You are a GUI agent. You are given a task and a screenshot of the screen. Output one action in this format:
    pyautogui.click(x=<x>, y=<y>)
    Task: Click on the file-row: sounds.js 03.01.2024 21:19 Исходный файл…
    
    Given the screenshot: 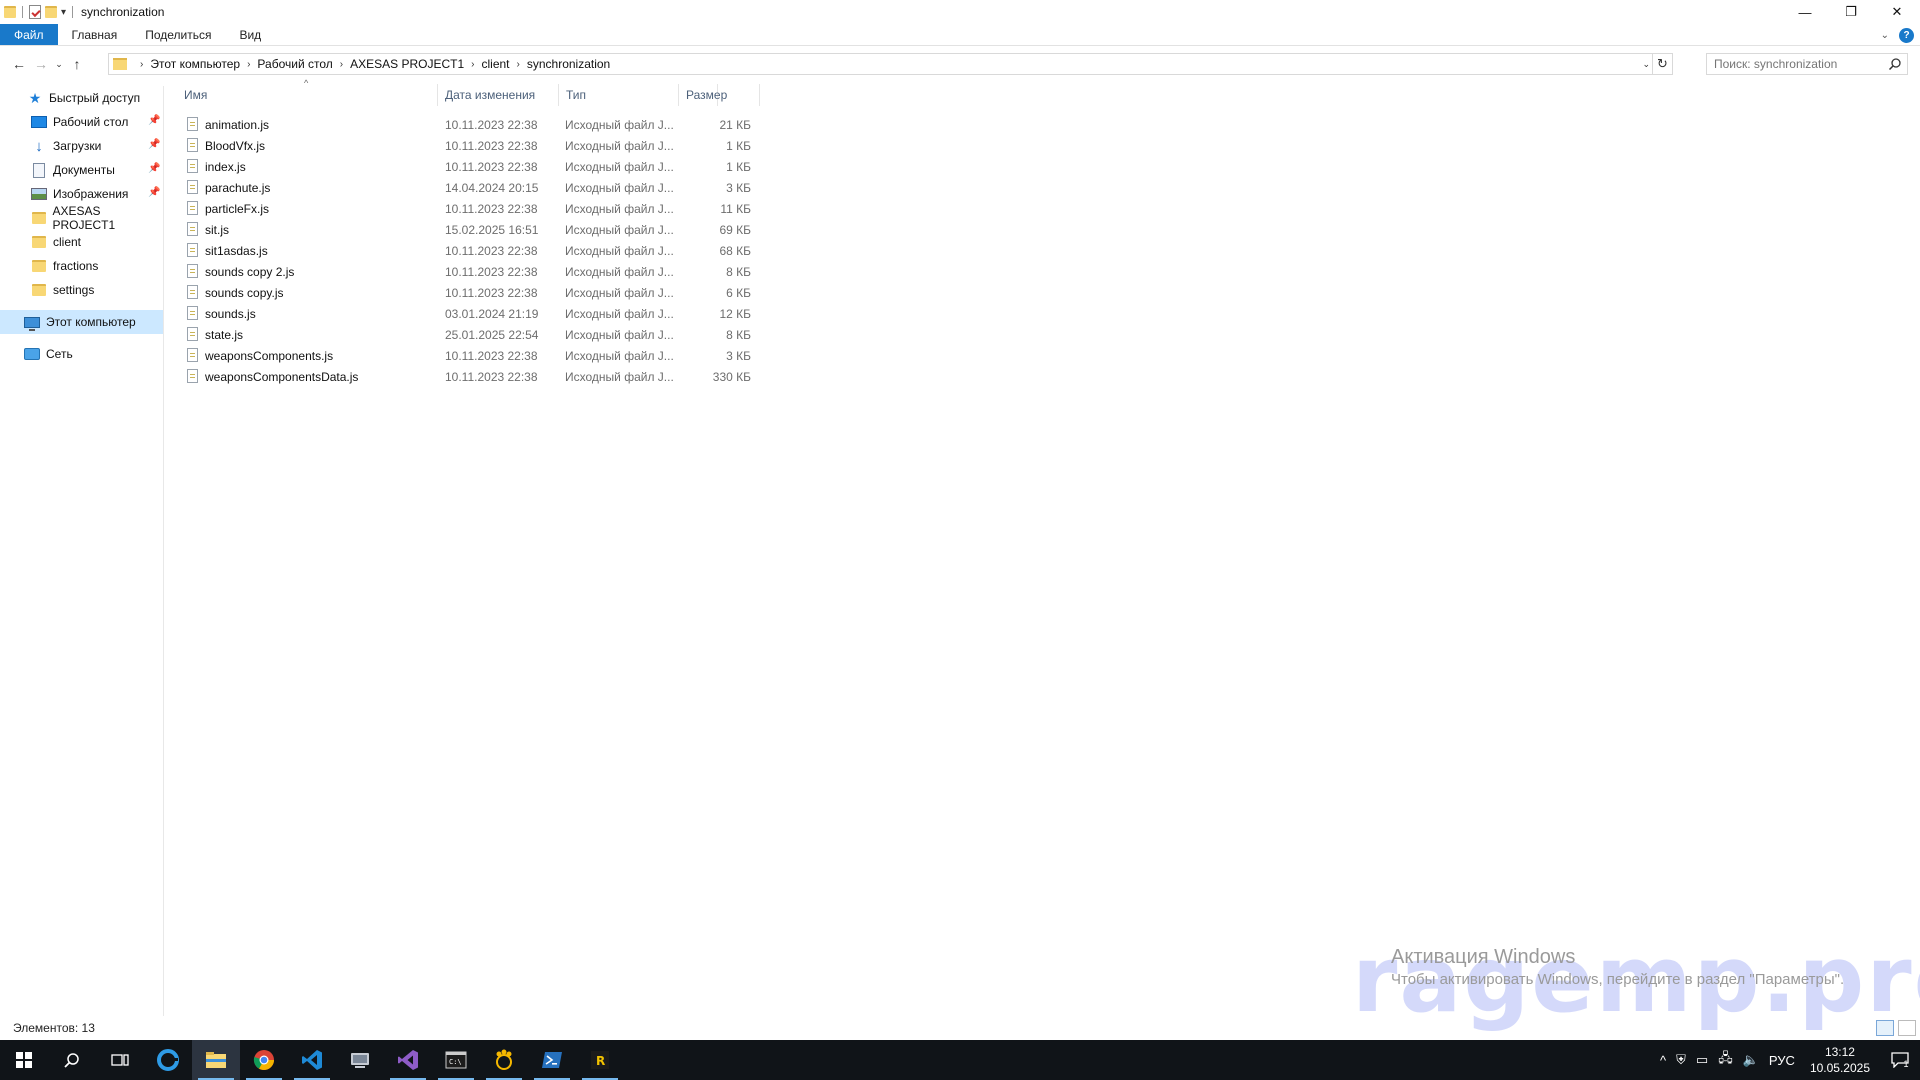 What is the action you would take?
    pyautogui.click(x=463, y=313)
    